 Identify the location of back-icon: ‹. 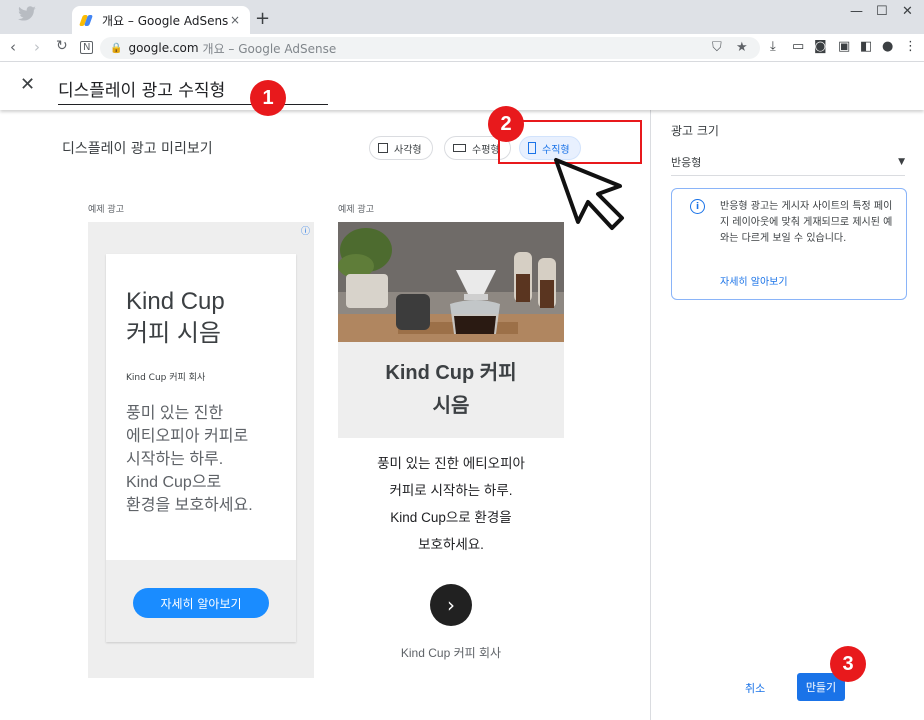
(13, 47).